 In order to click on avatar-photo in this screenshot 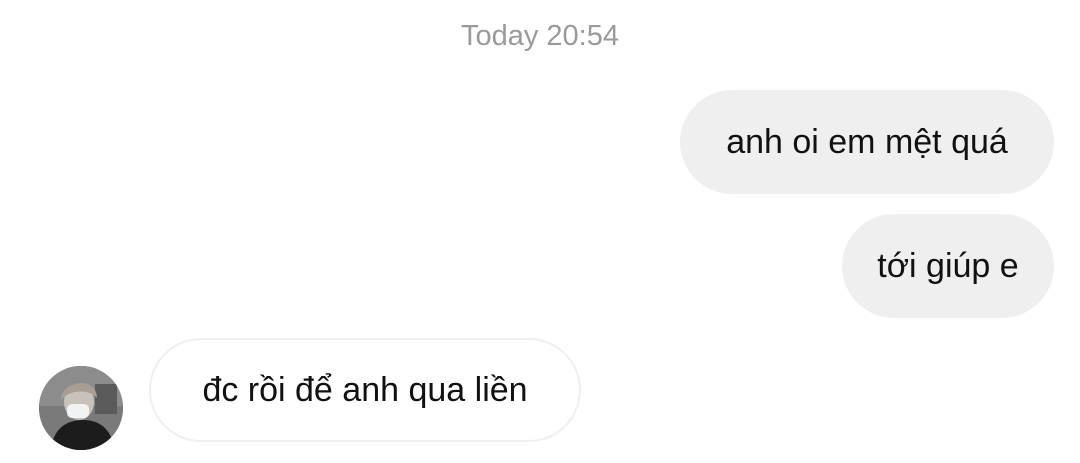, I will do `click(81, 408)`.